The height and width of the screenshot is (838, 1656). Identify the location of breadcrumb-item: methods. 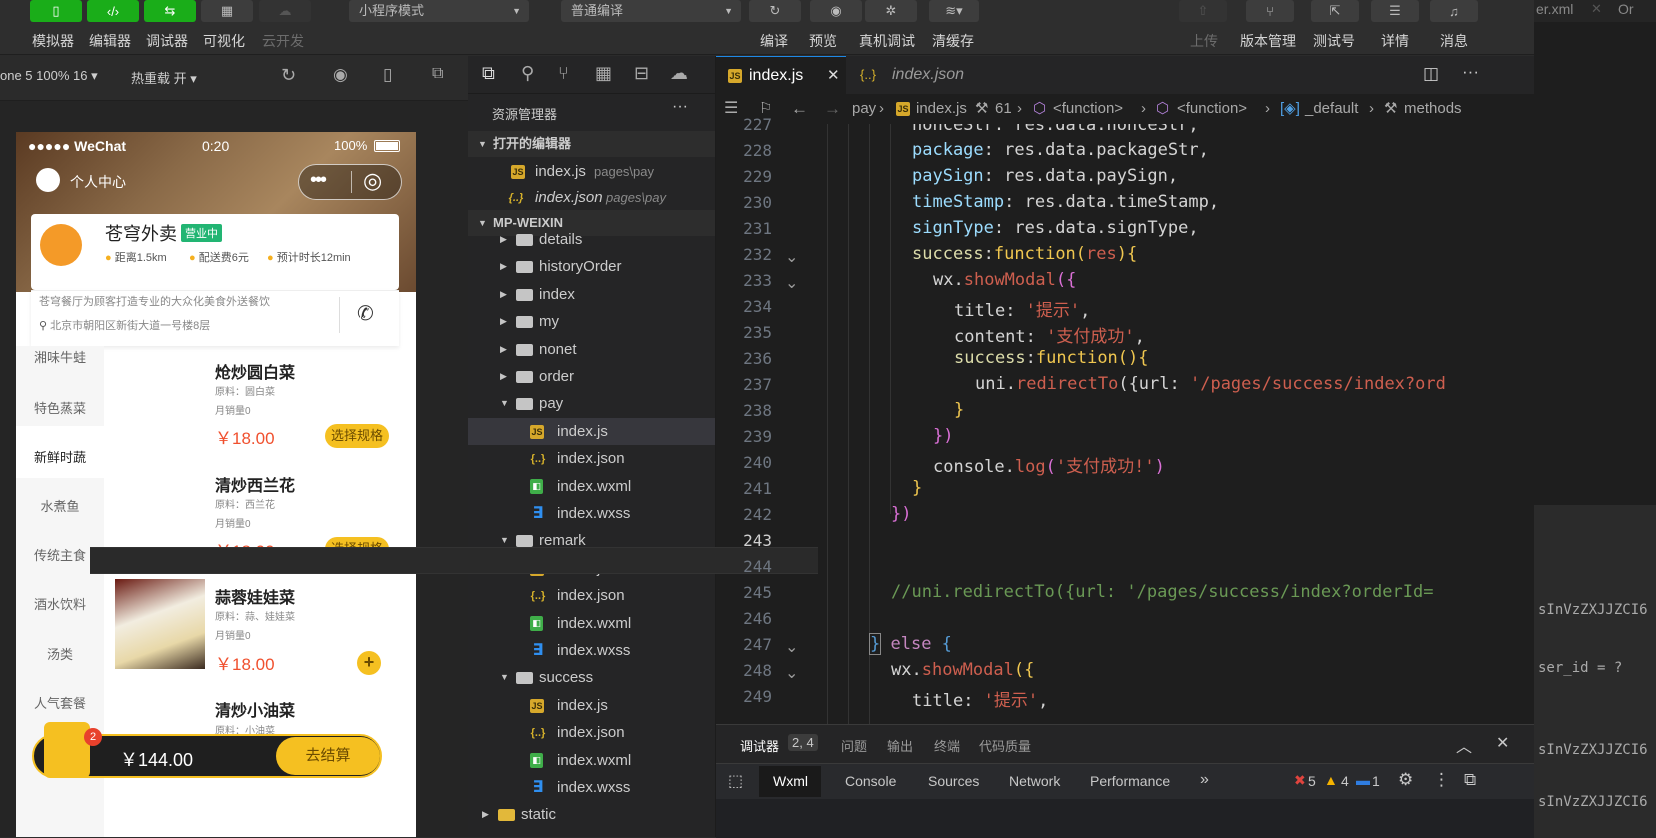
(1433, 109).